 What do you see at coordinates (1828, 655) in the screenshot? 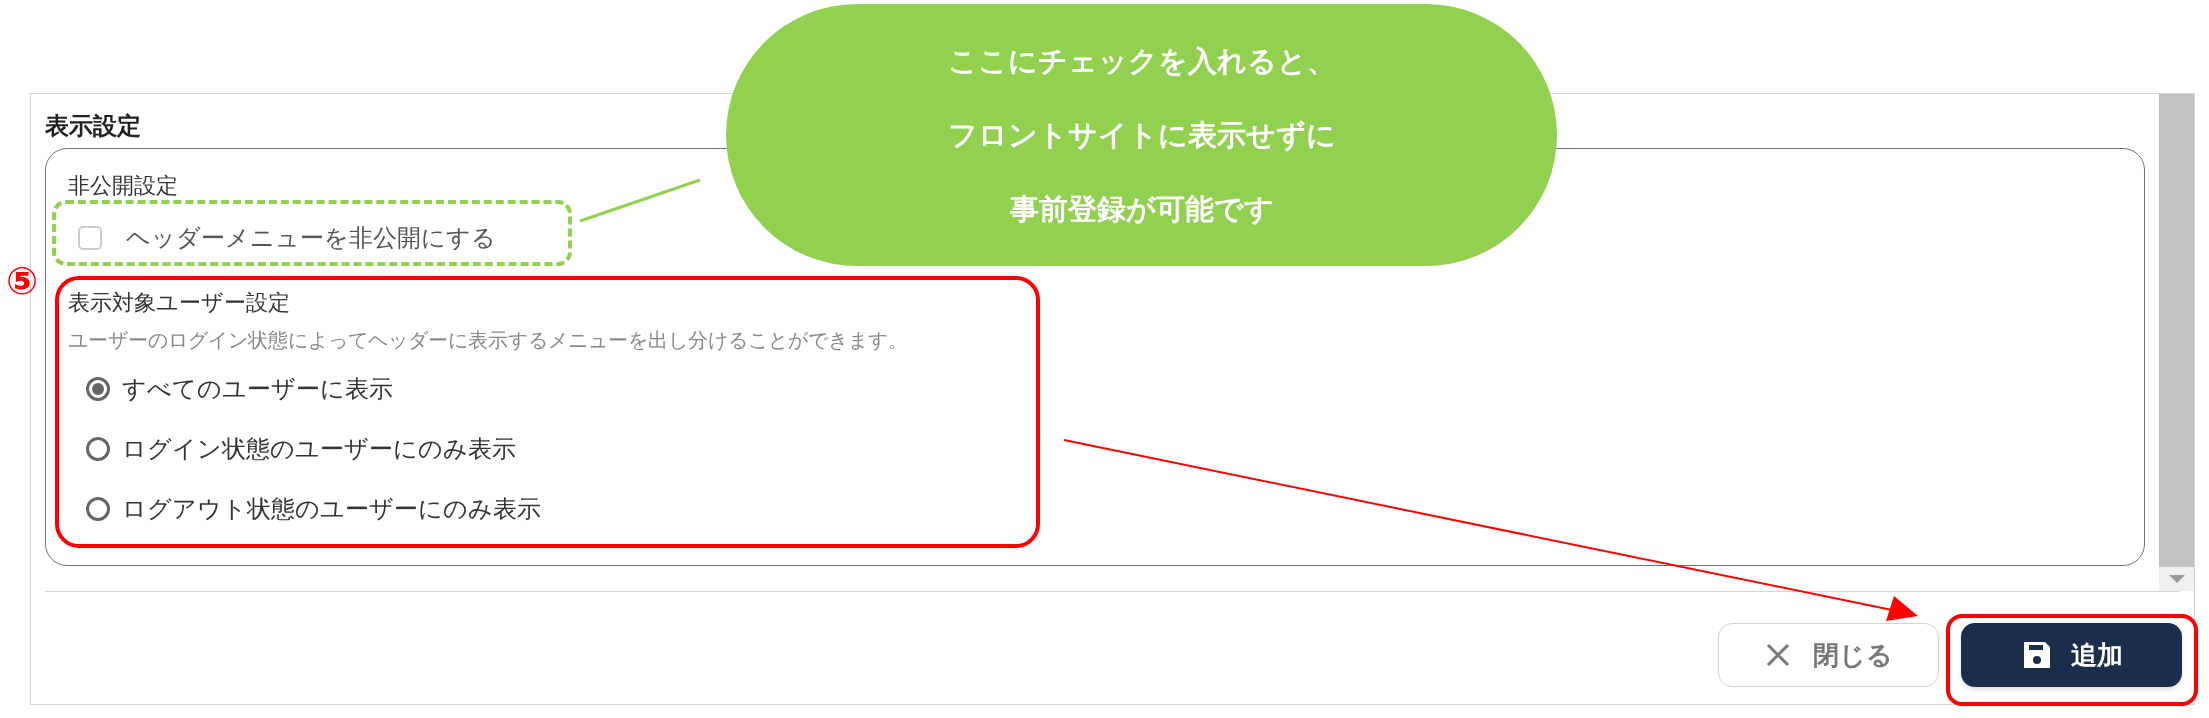
I see `close-button: 閉じる` at bounding box center [1828, 655].